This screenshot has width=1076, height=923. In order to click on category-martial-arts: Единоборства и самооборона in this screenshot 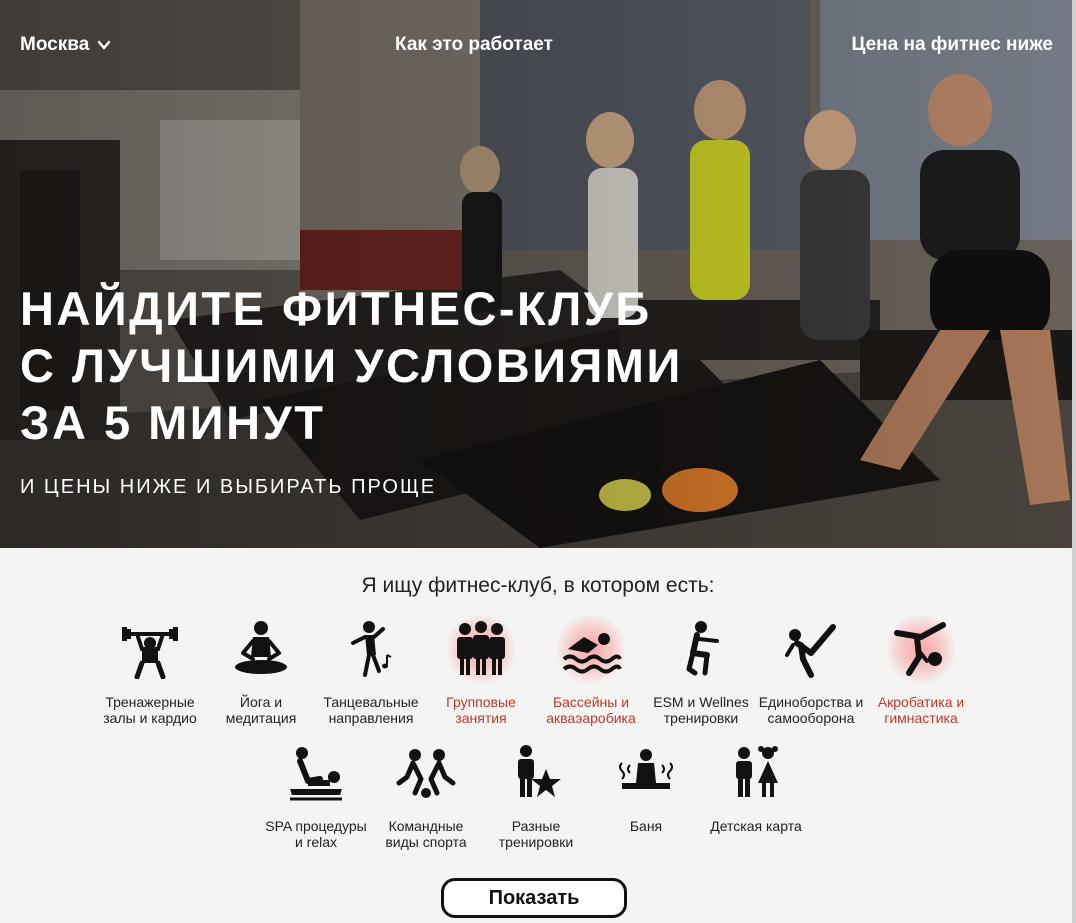, I will do `click(811, 670)`.